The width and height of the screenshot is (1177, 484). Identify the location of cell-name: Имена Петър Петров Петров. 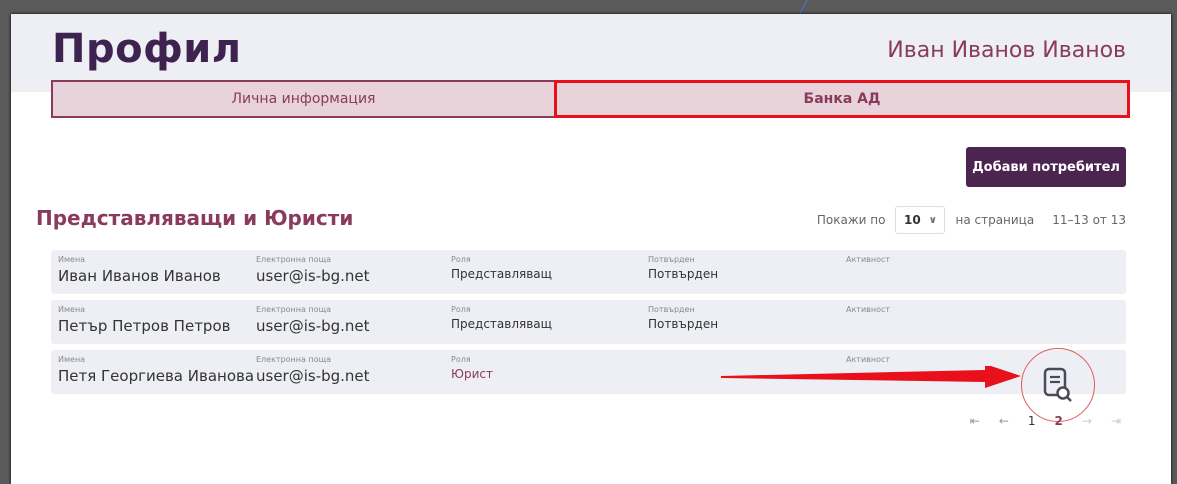
(144, 320).